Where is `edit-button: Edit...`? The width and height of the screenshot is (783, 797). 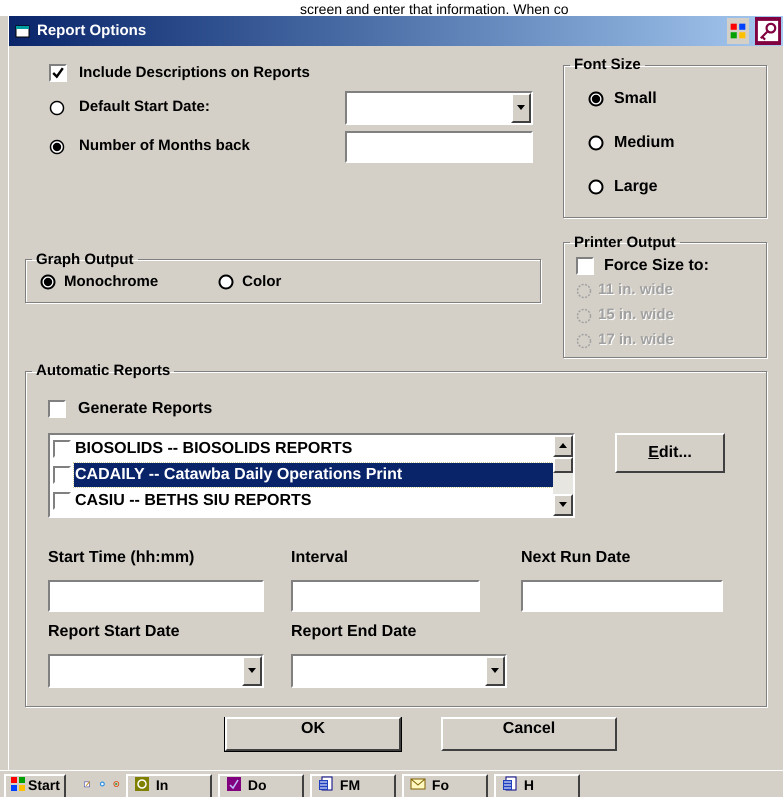
edit-button: Edit... is located at coordinates (670, 452).